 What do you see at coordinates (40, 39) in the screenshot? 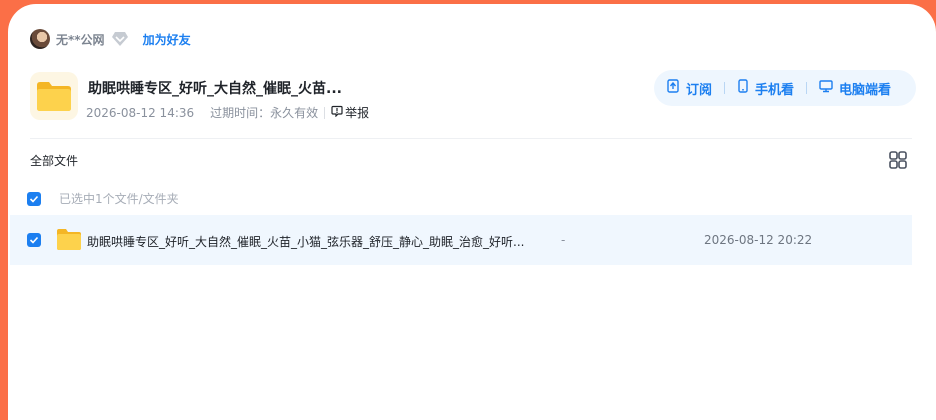
I see `avatar` at bounding box center [40, 39].